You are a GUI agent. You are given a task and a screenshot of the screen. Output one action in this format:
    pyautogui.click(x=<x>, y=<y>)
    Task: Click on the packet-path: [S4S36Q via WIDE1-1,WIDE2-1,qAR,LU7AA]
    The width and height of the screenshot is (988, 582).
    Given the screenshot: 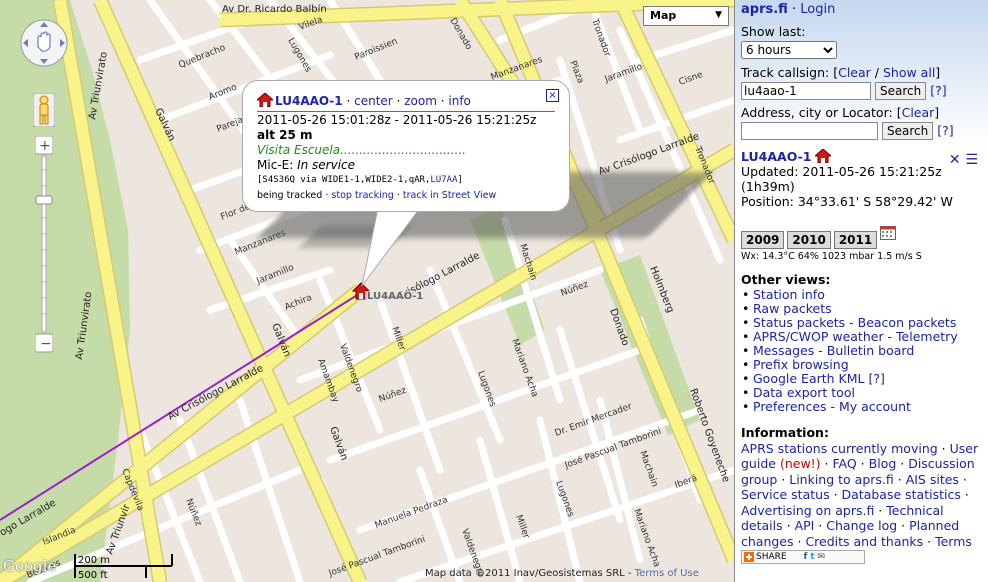 What is the action you would take?
    pyautogui.click(x=406, y=180)
    